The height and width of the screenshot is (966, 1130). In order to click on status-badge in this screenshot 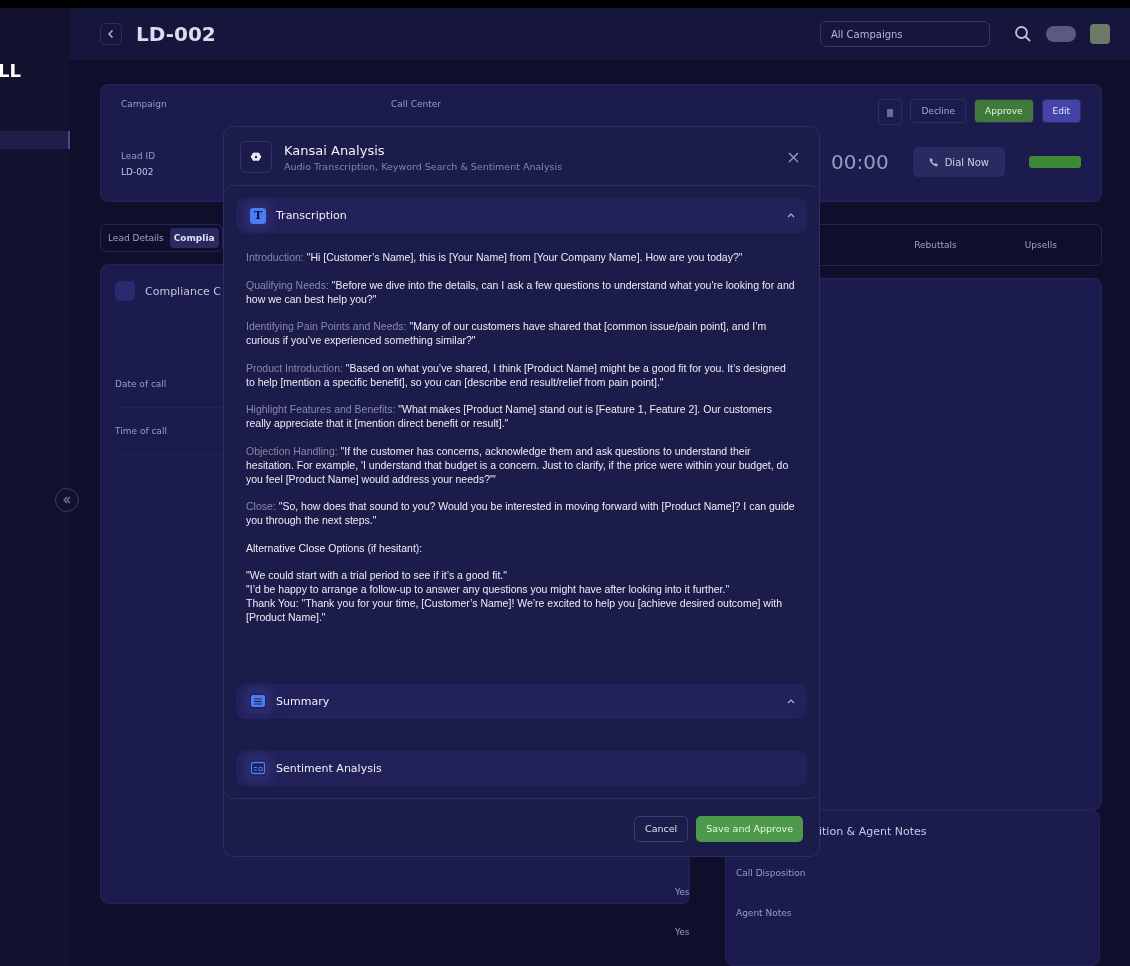, I will do `click(1055, 162)`.